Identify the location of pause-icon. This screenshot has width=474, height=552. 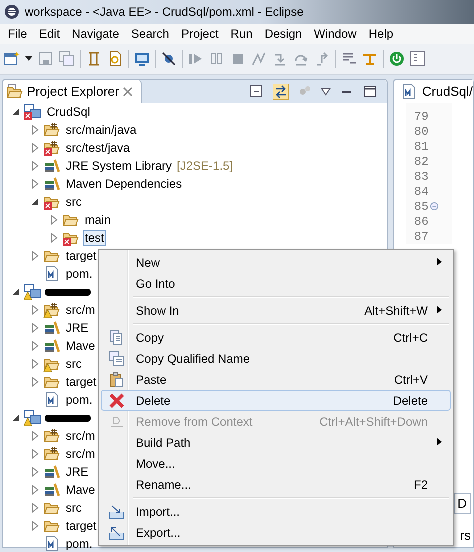
(217, 59).